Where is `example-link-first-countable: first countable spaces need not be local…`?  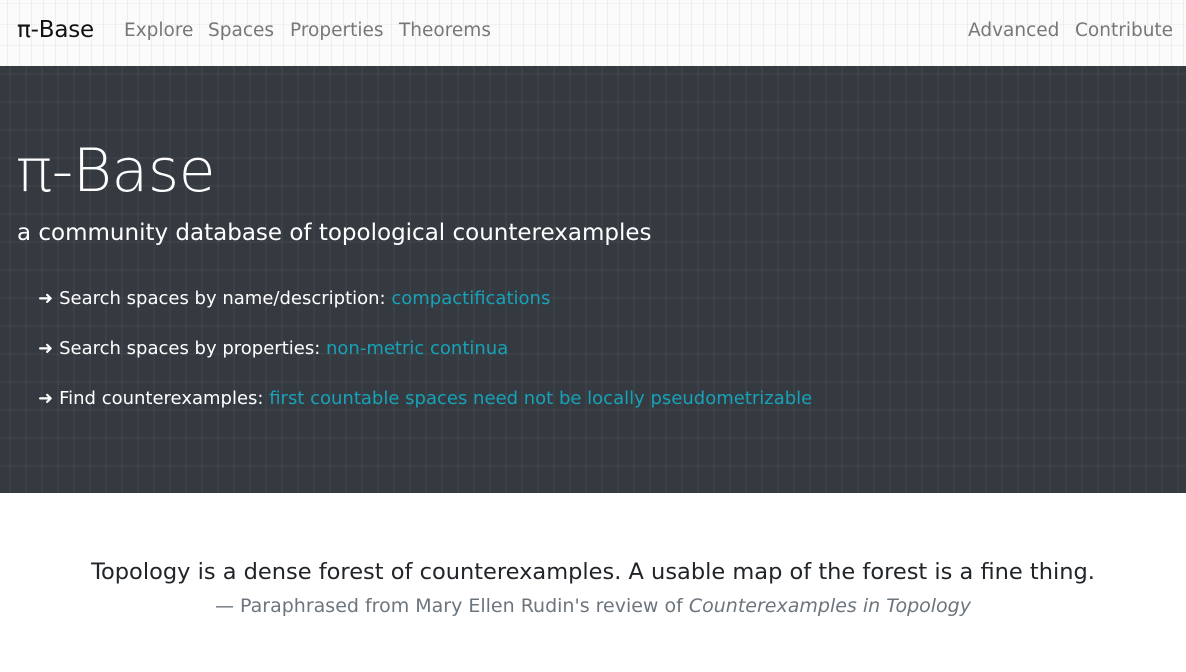 example-link-first-countable: first countable spaces need not be local… is located at coordinates (540, 398).